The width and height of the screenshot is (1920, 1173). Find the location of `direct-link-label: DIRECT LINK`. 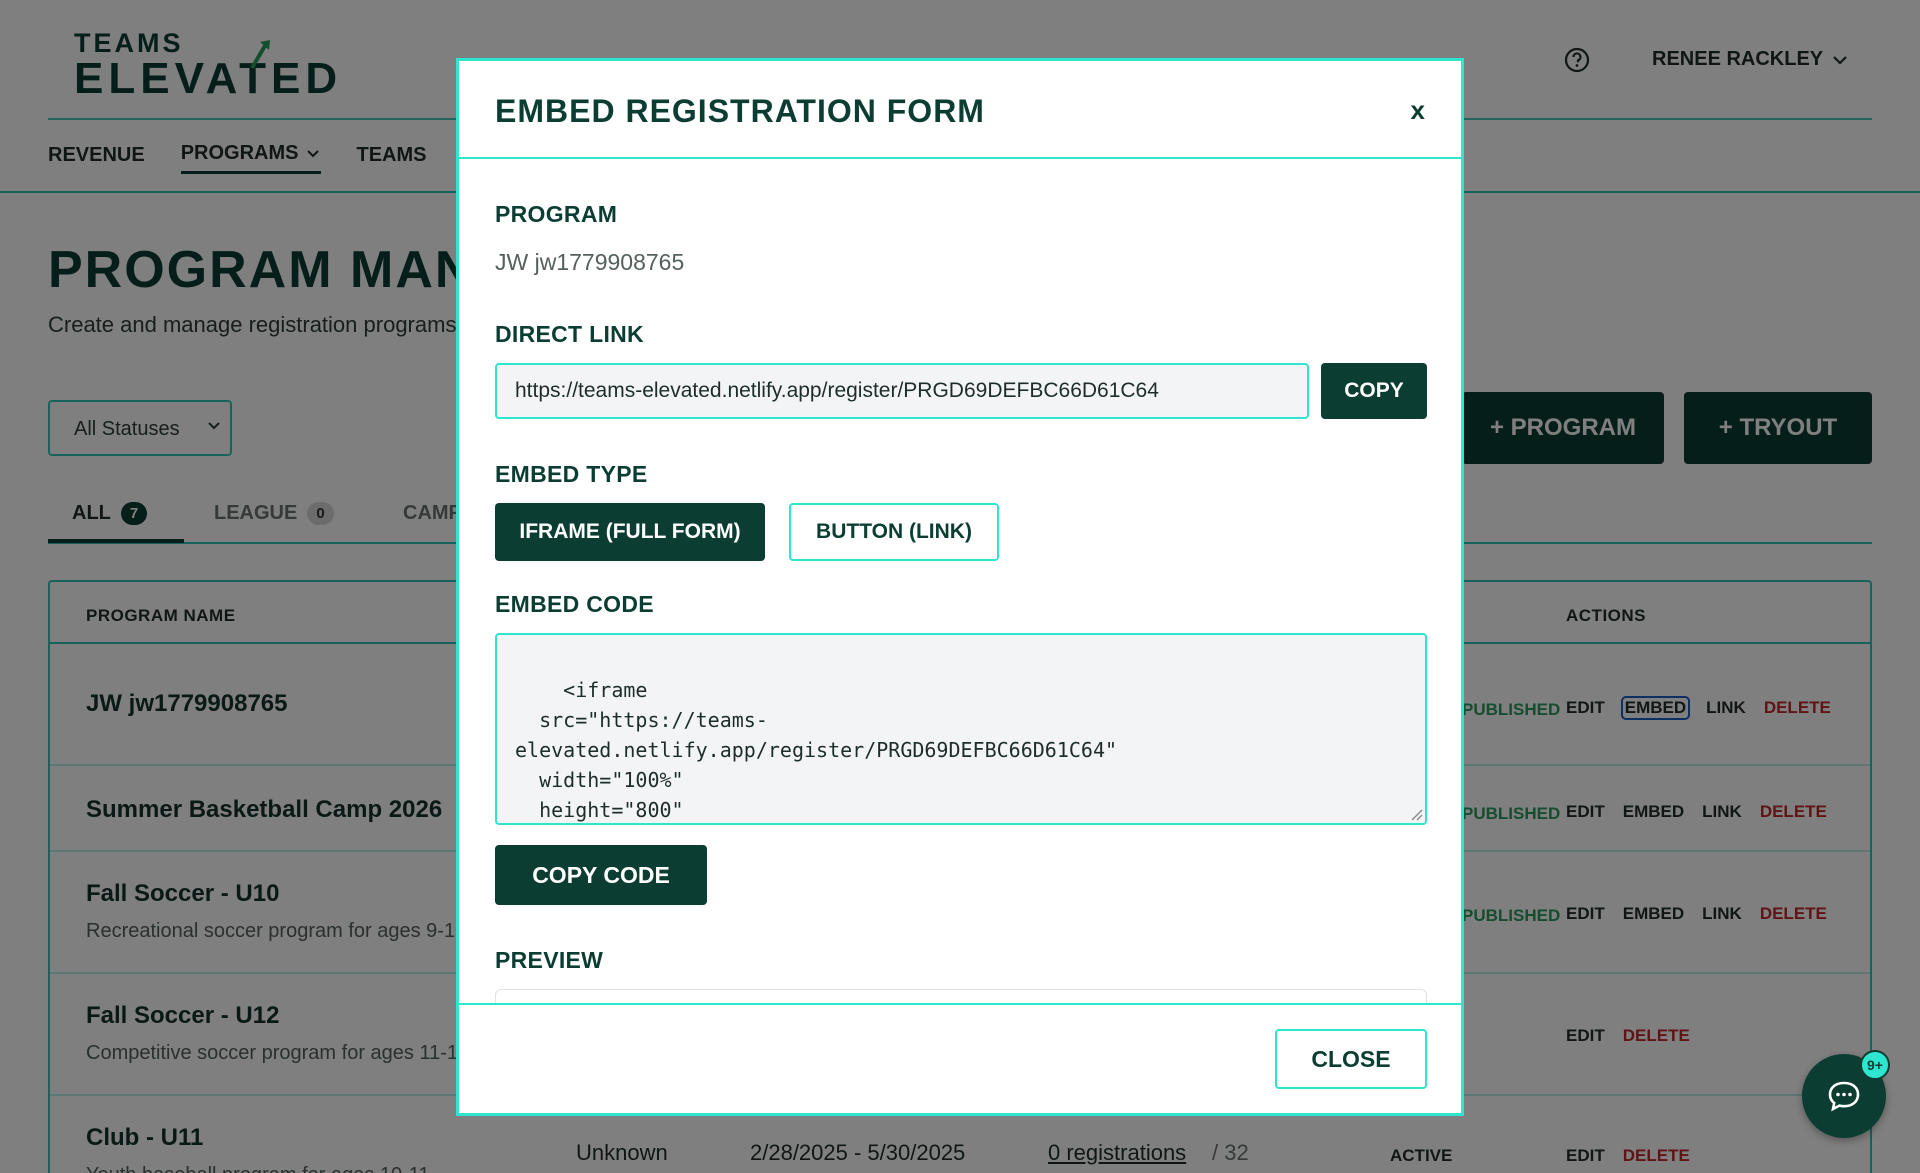

direct-link-label: DIRECT LINK is located at coordinates (569, 334).